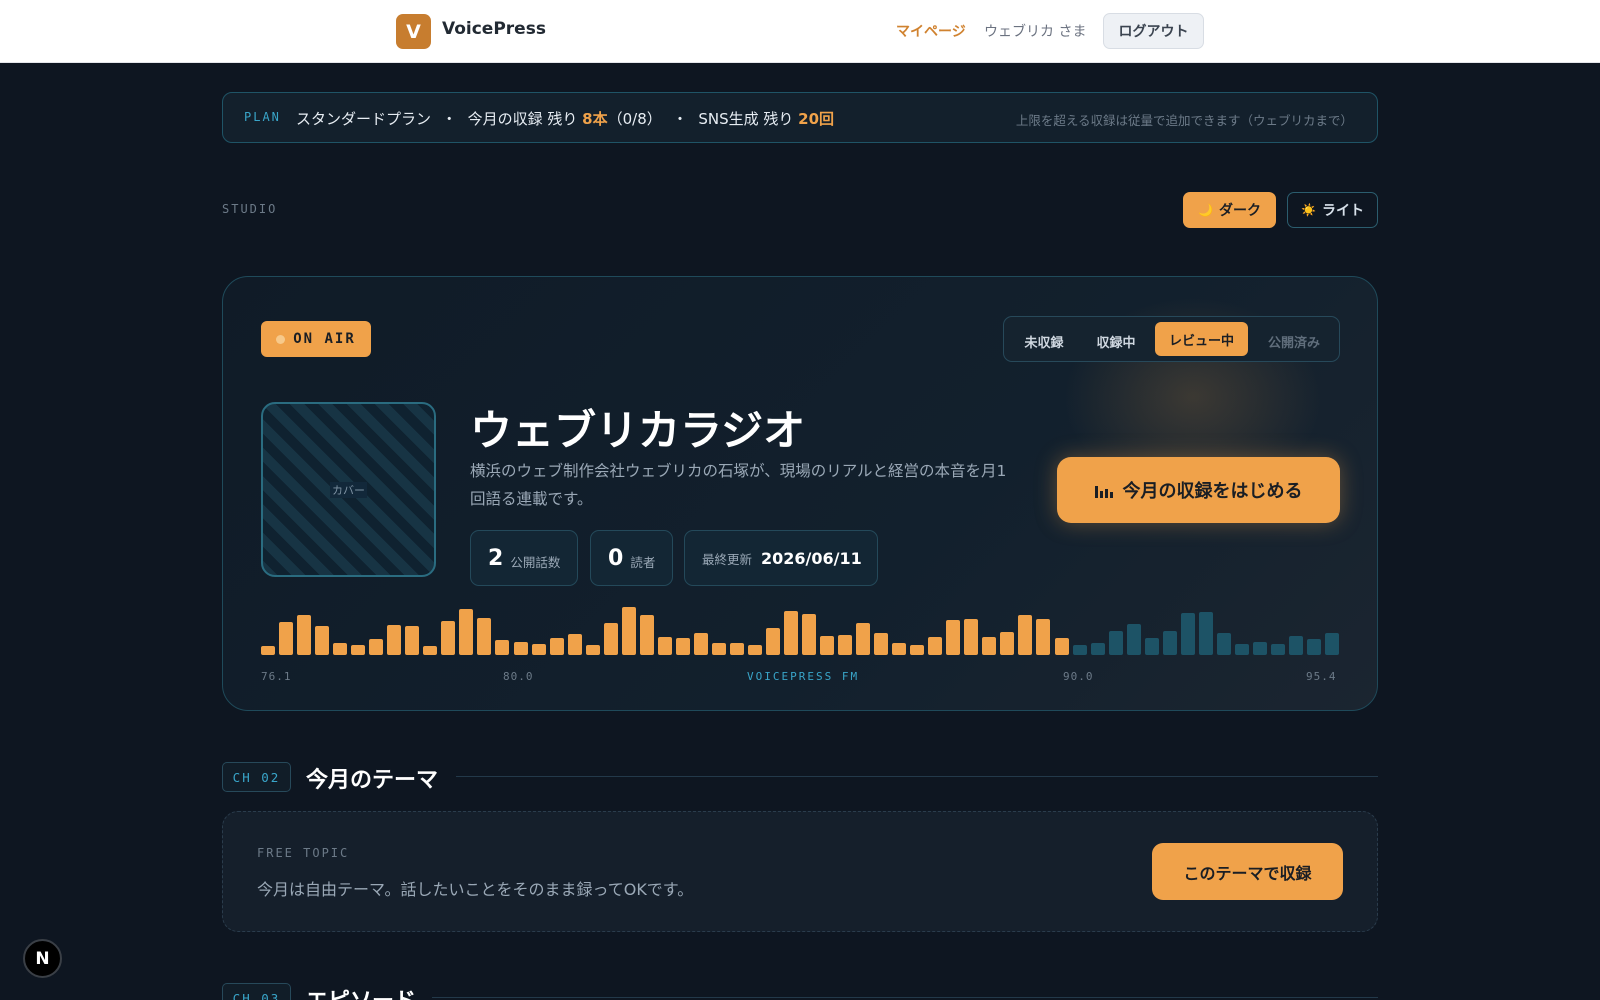  What do you see at coordinates (800, 631) in the screenshot?
I see `waveform` at bounding box center [800, 631].